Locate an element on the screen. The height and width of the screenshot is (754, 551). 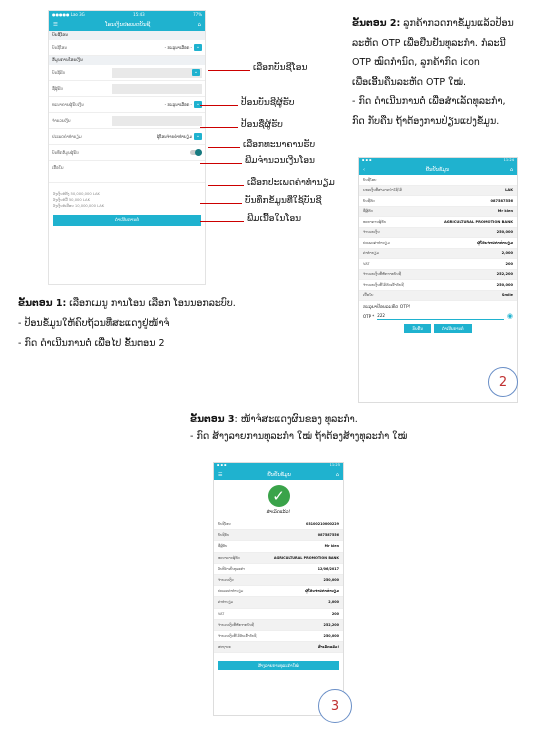
save-label: ບັນທຶກຂໍ້ມູນຜູ້ຮັບ is located at coordinates (65, 152).